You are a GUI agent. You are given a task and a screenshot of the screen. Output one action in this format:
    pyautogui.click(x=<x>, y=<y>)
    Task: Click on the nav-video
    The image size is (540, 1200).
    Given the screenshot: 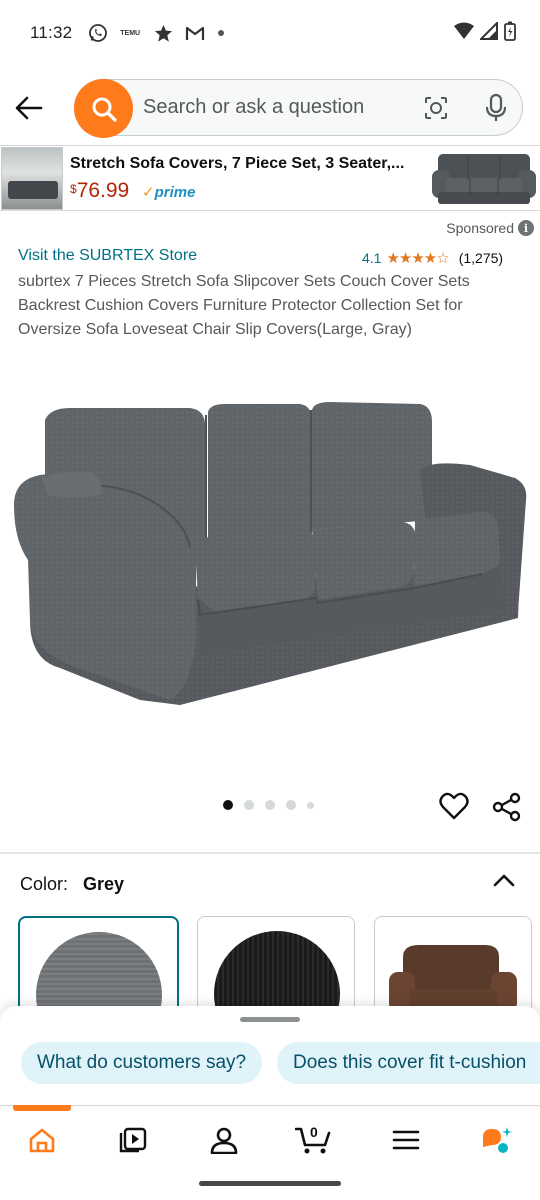 What is the action you would take?
    pyautogui.click(x=133, y=1140)
    